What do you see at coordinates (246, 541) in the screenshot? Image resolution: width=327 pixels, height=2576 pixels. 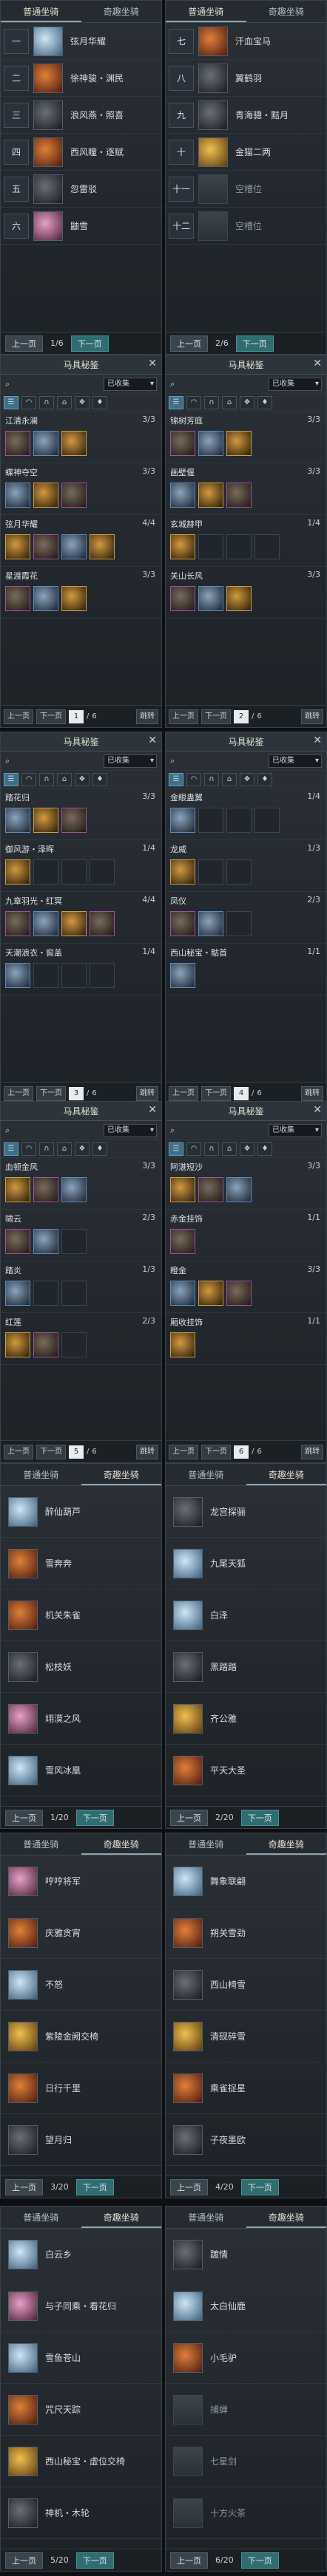 I see `set-row: 玄城赫甲 1/4` at bounding box center [246, 541].